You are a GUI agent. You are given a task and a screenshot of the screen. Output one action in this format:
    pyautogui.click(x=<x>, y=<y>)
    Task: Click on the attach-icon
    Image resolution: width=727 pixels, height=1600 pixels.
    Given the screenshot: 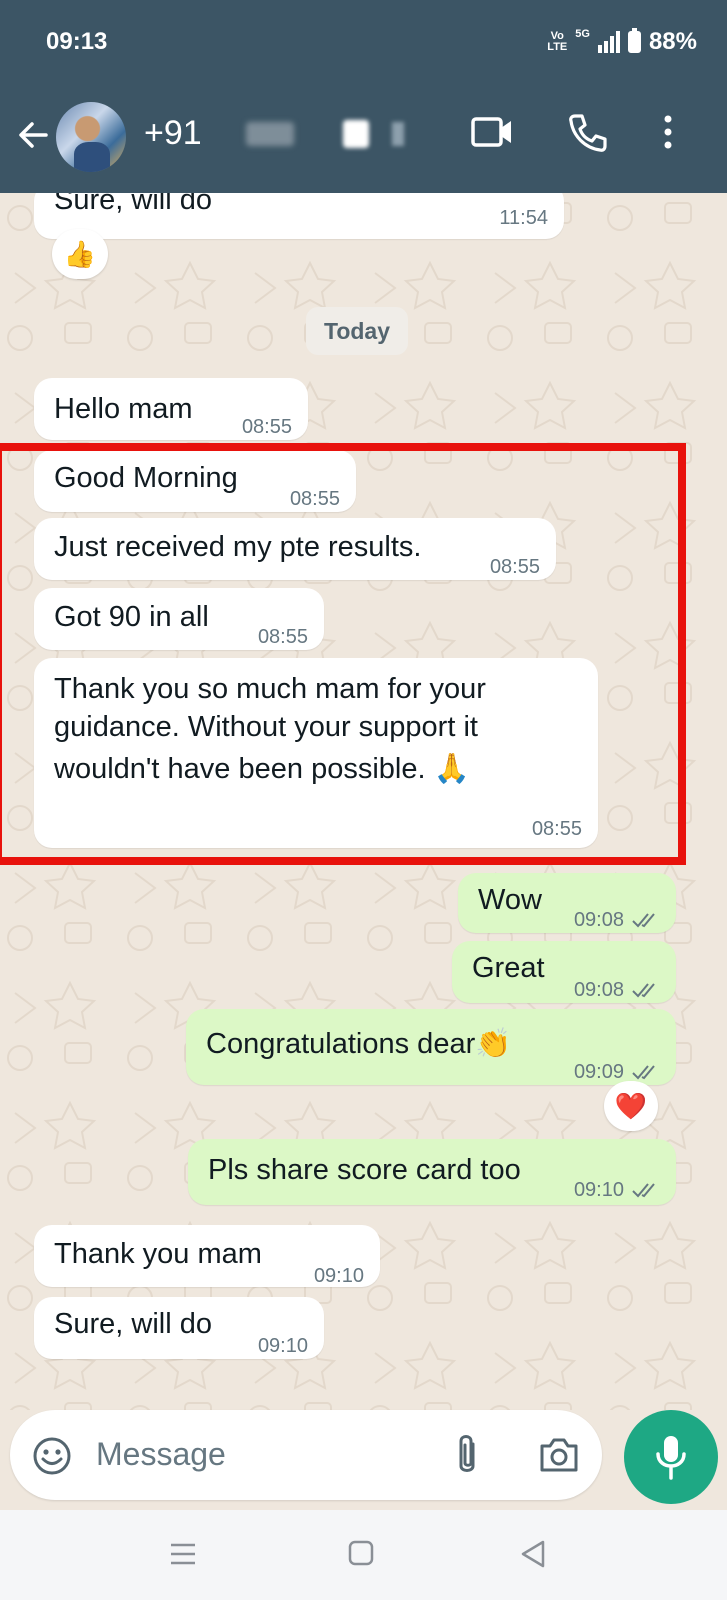 What is the action you would take?
    pyautogui.click(x=467, y=1455)
    